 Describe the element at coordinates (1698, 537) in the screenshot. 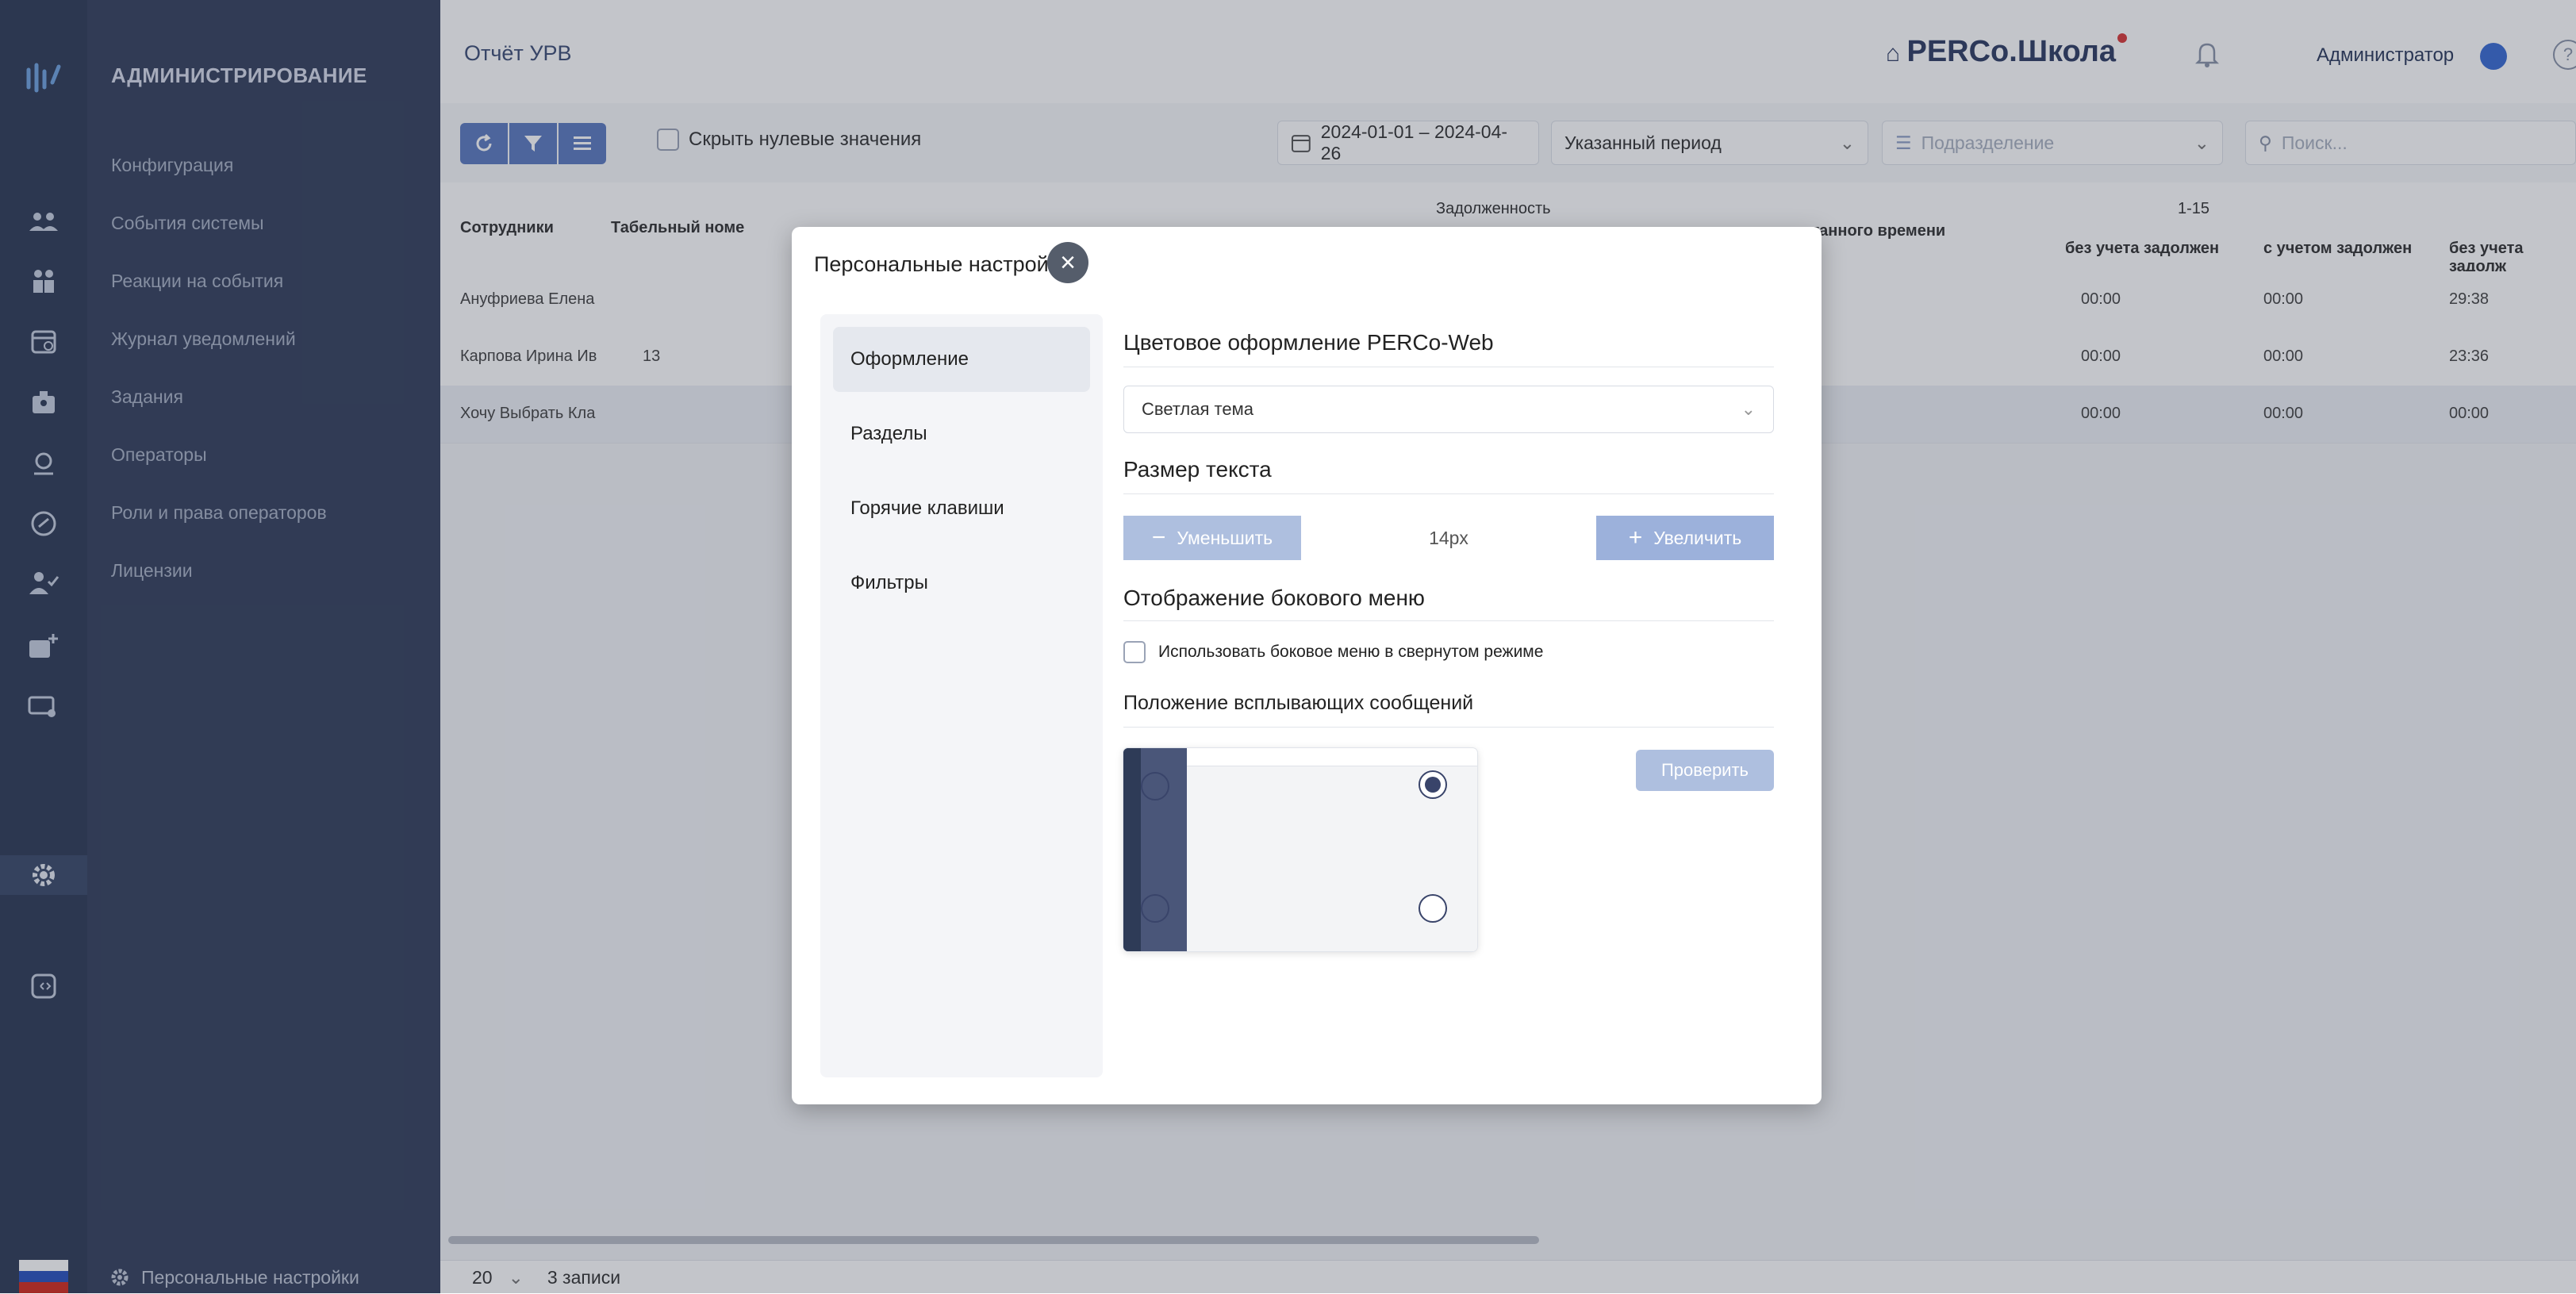

I see `increase-label: Увеличить` at that location.